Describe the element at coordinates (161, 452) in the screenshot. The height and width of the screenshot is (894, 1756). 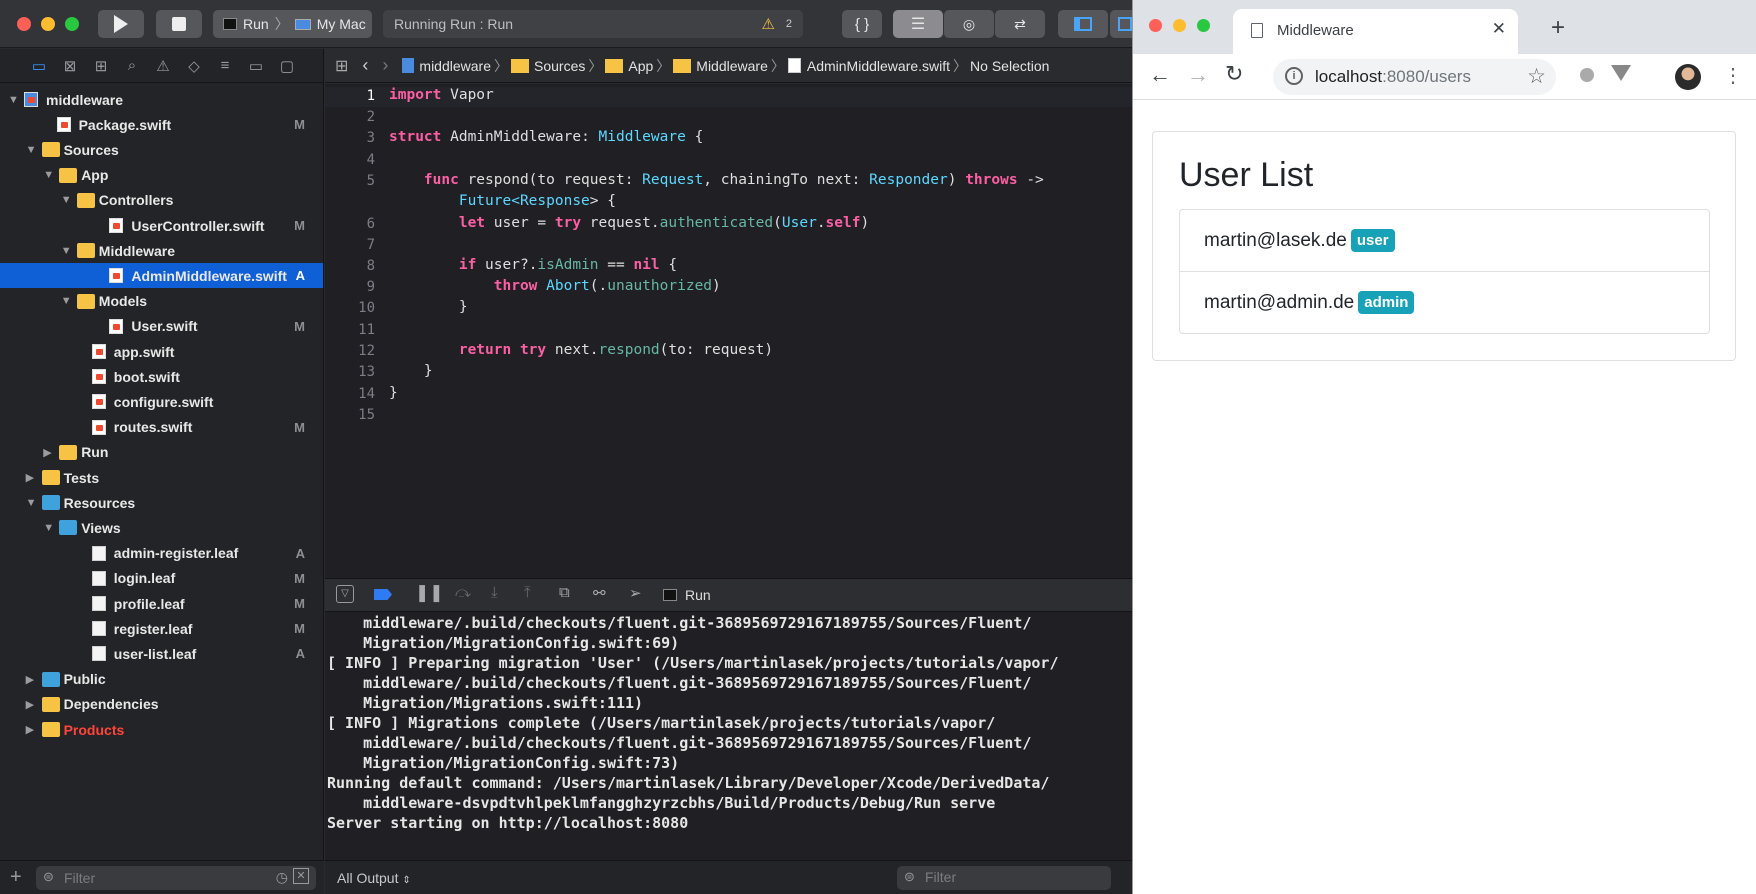
I see `navigator-item: ▶ Run` at that location.